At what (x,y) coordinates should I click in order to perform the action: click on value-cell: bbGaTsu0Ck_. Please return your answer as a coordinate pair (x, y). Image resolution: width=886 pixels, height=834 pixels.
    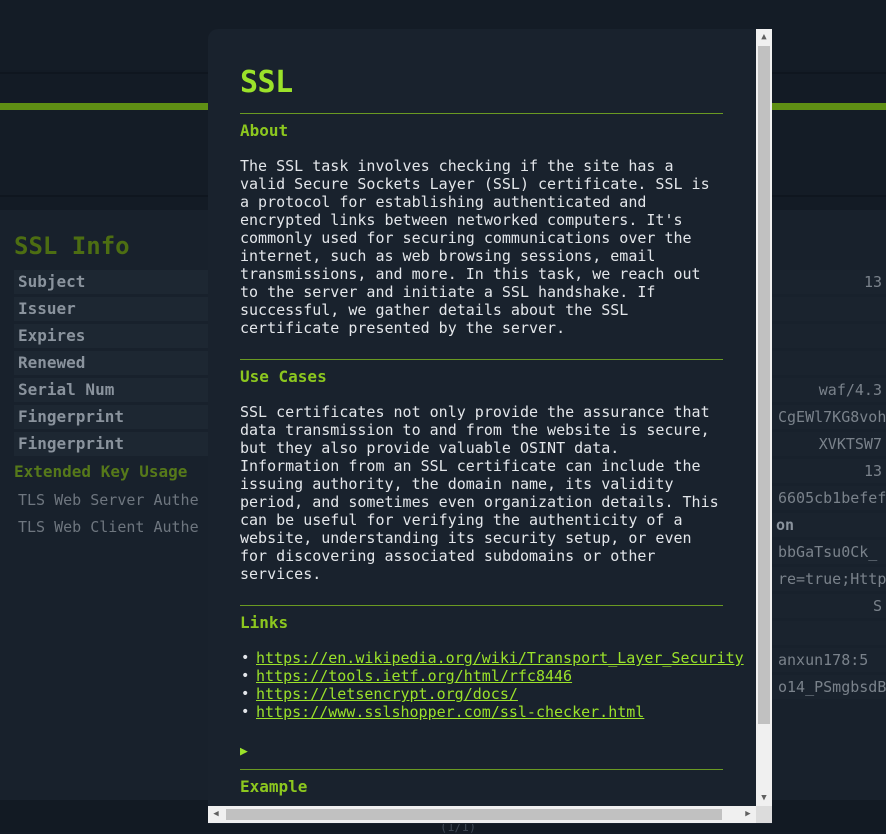
    Looking at the image, I should click on (829, 552).